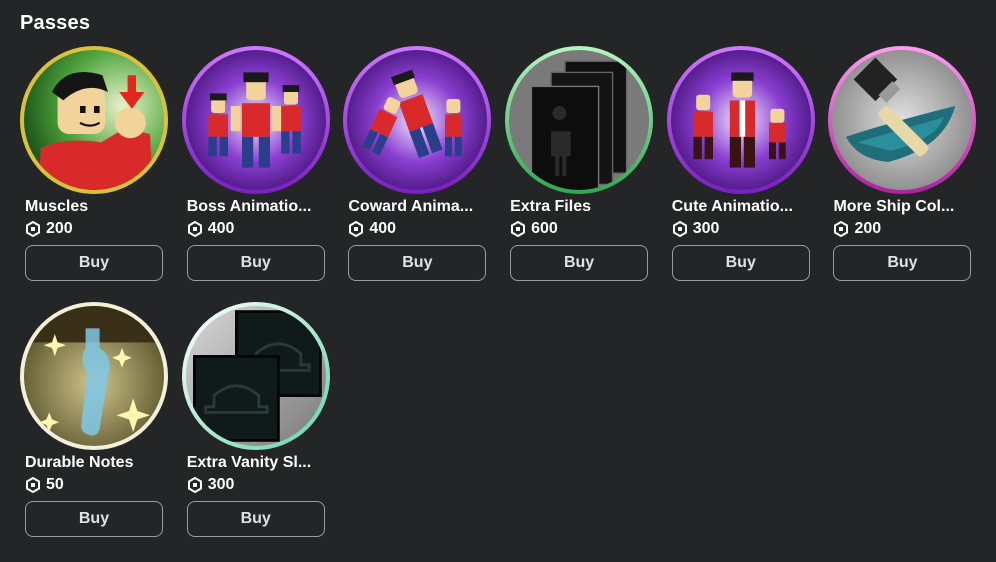  I want to click on coward-animations-pass-icon, so click(417, 120).